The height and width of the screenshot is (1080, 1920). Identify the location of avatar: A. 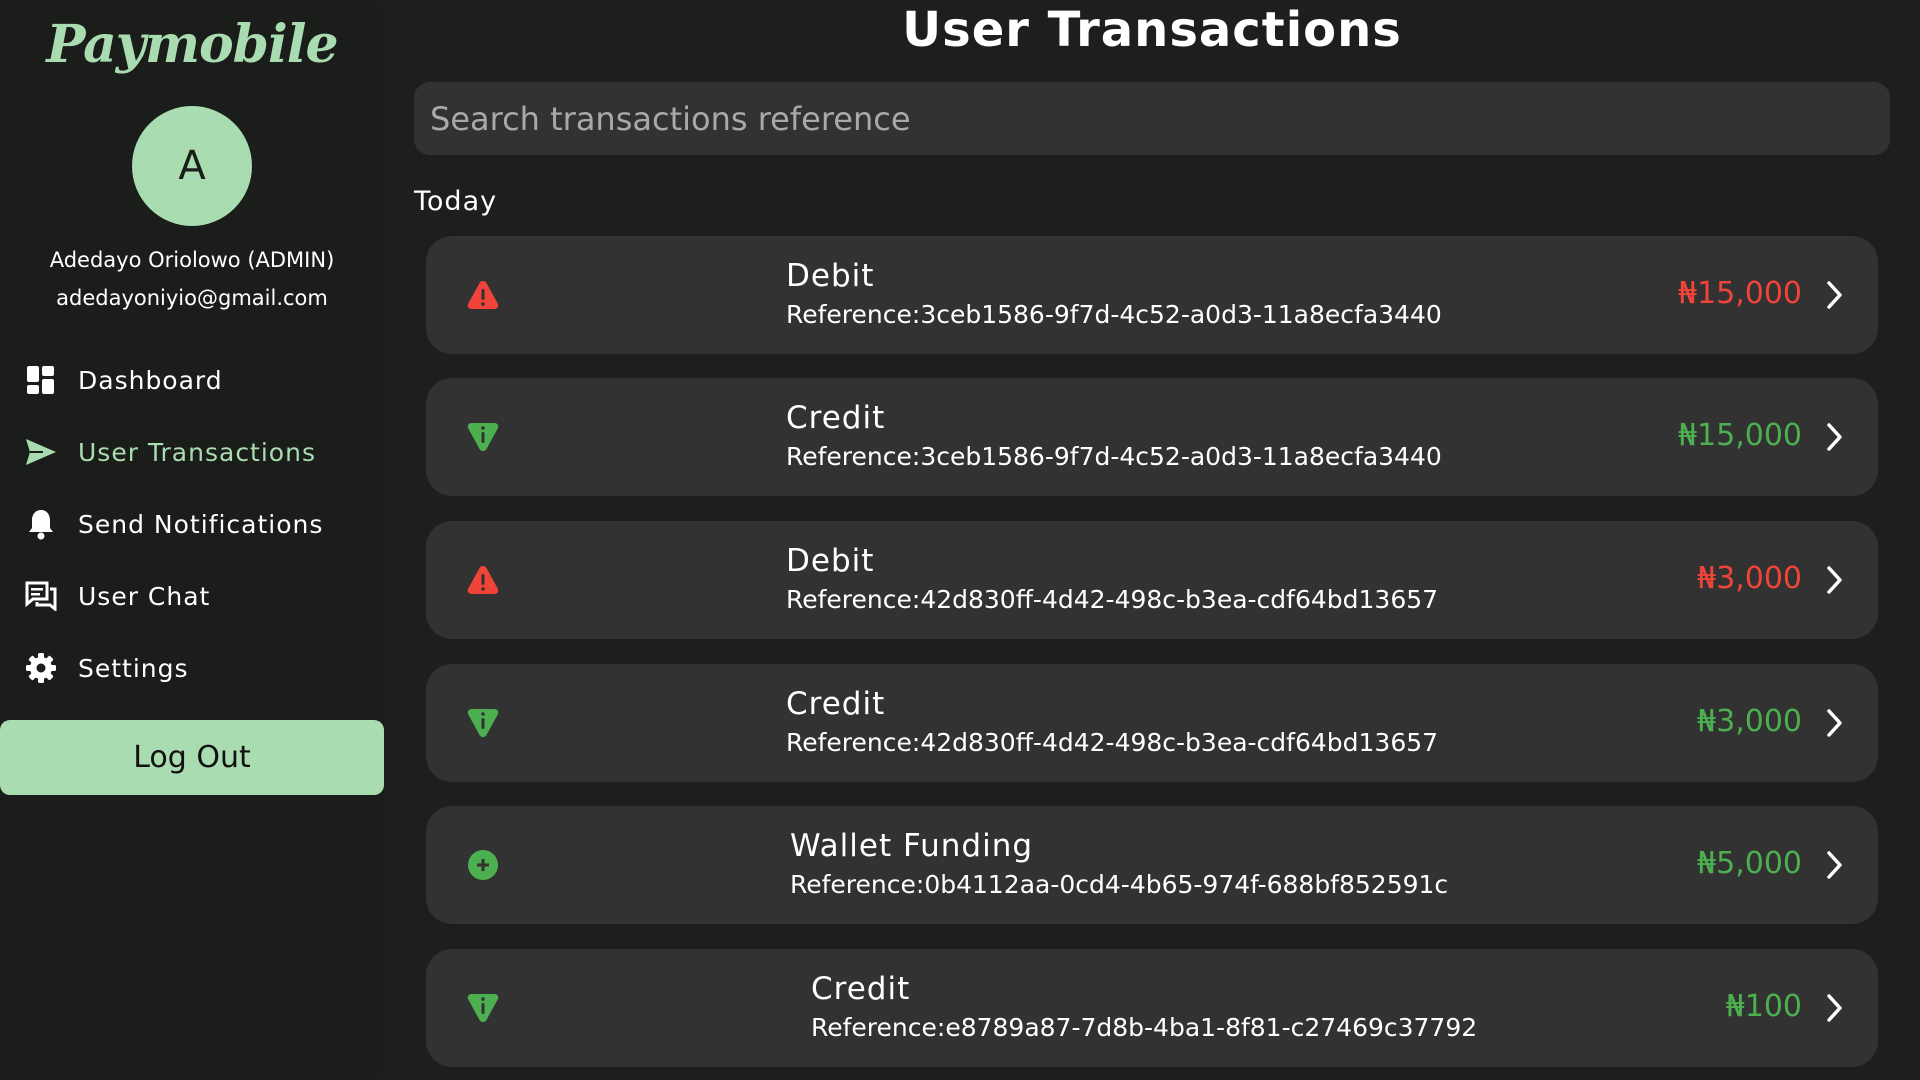
(192, 166).